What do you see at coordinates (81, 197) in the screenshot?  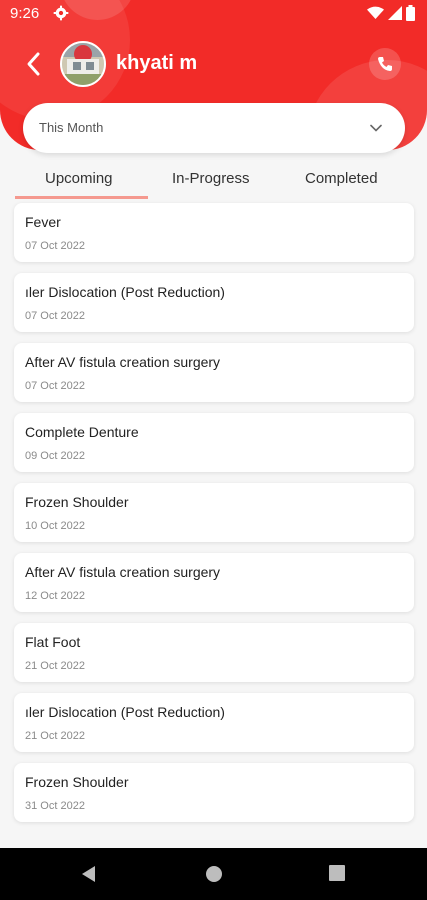 I see `active-tab-indicator` at bounding box center [81, 197].